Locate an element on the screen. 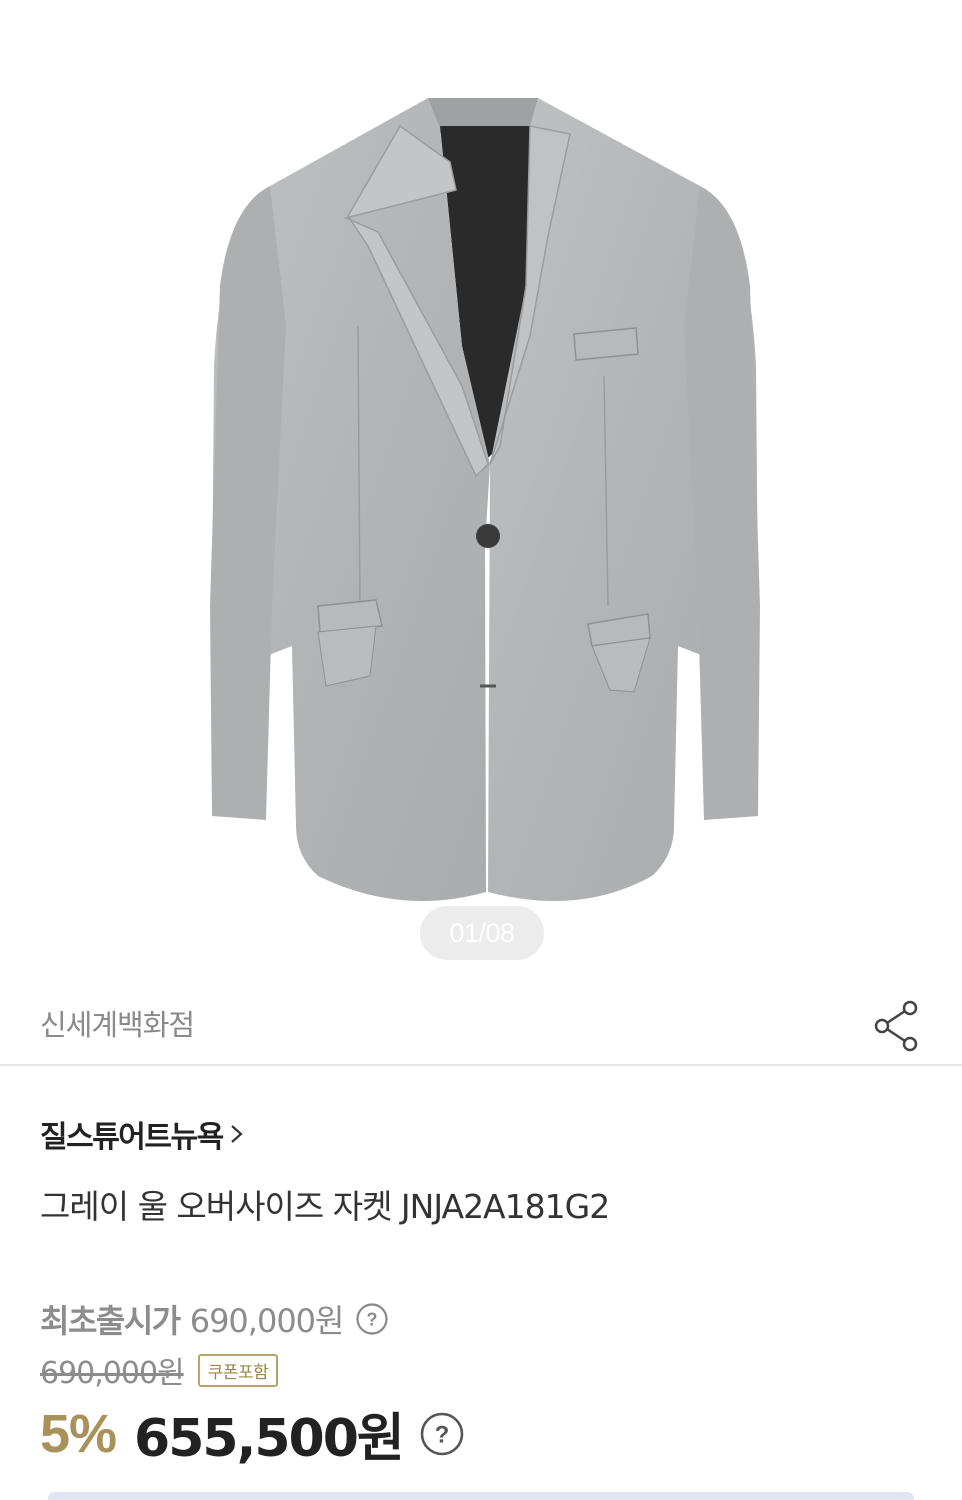 The image size is (962, 1500). sale-price-row: 5% 655,500원 ? is located at coordinates (252, 1433).